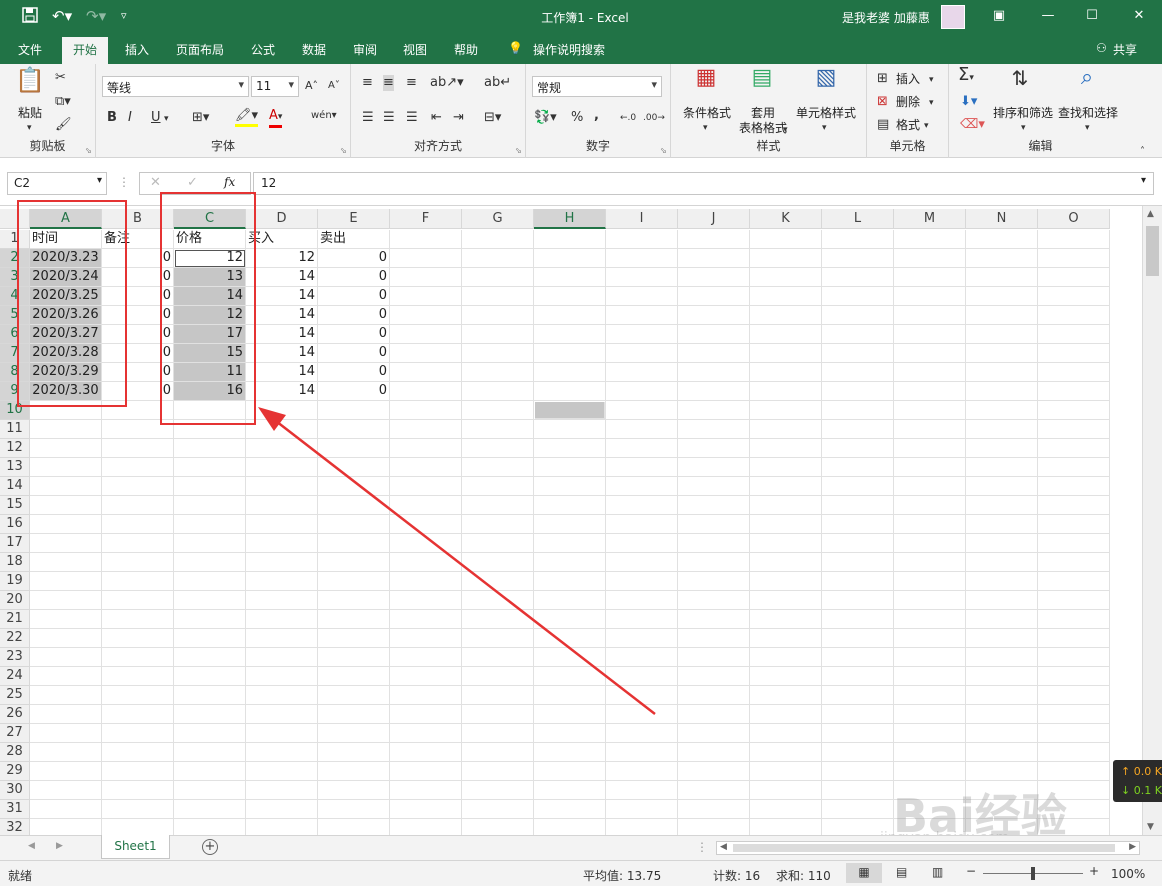 Image resolution: width=1162 pixels, height=886 pixels. What do you see at coordinates (864, 873) in the screenshot?
I see `normal-view-icon: ▦` at bounding box center [864, 873].